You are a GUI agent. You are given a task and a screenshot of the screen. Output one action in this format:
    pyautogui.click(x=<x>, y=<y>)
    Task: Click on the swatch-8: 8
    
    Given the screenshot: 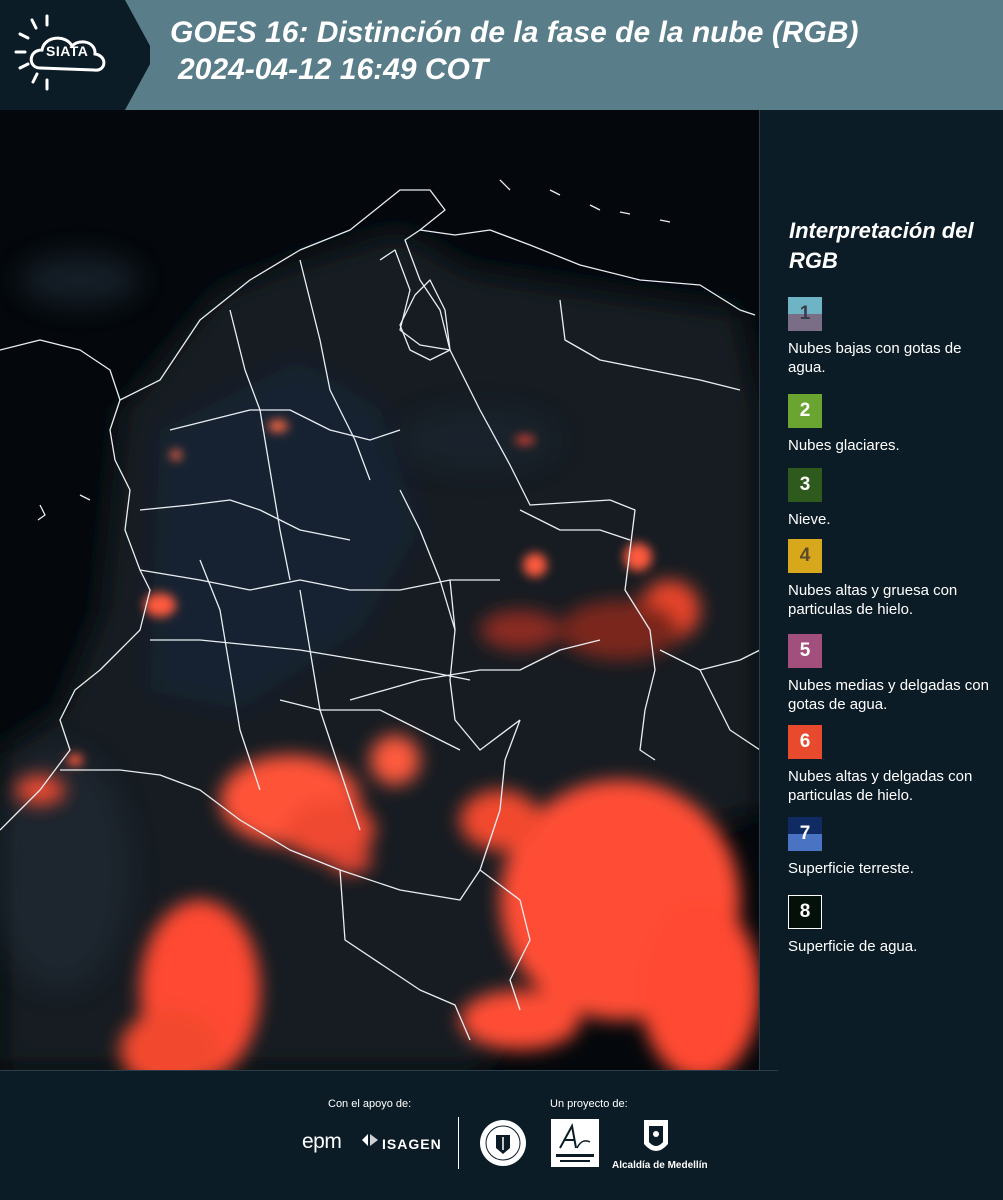 What is the action you would take?
    pyautogui.click(x=805, y=912)
    